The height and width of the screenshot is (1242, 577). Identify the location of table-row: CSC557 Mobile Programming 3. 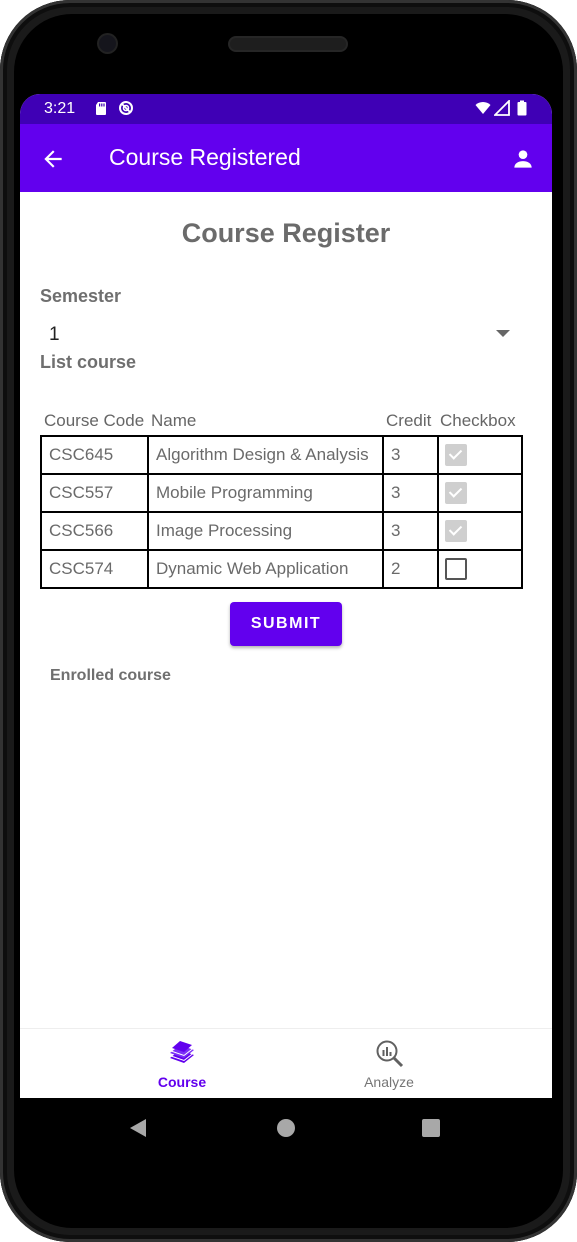
(281, 493).